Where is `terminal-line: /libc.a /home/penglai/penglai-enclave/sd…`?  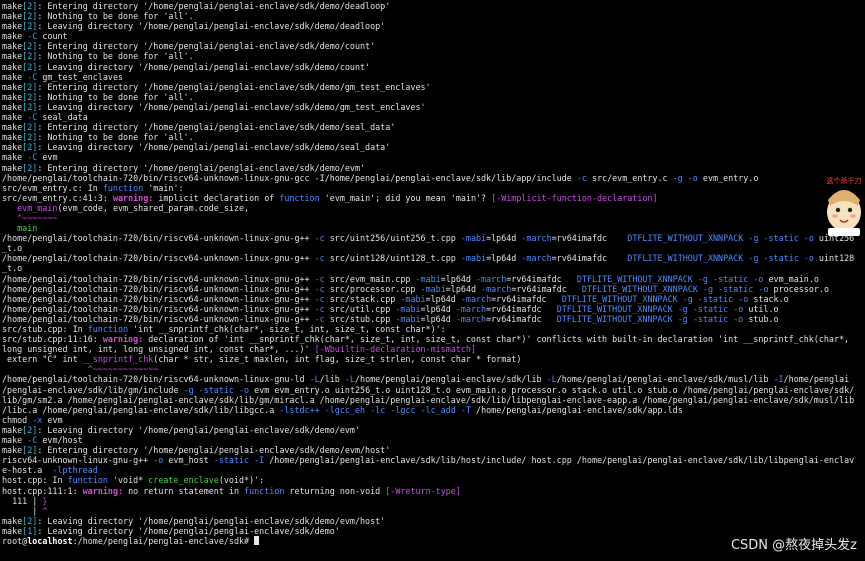
terminal-line: /libc.a /home/penglai/penglai-enclave/sd… is located at coordinates (433, 410).